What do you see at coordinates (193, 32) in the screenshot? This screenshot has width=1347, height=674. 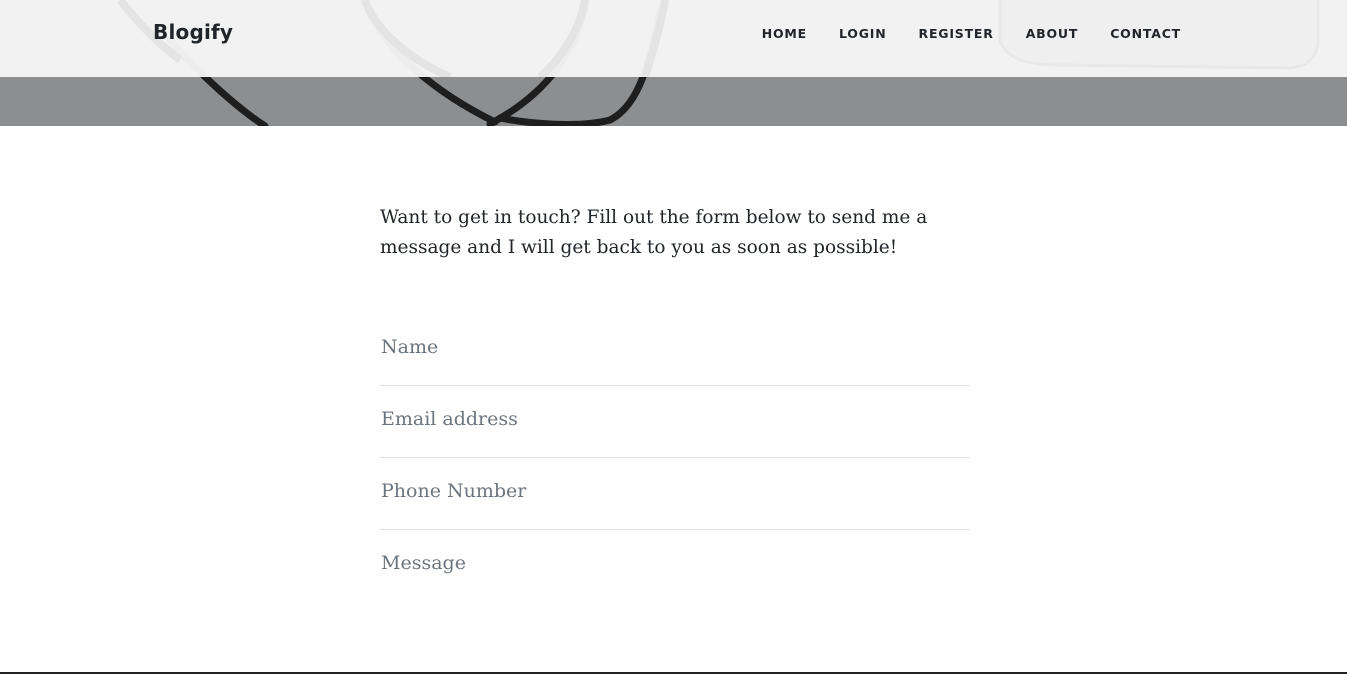 I see `brand-logo: Blogify` at bounding box center [193, 32].